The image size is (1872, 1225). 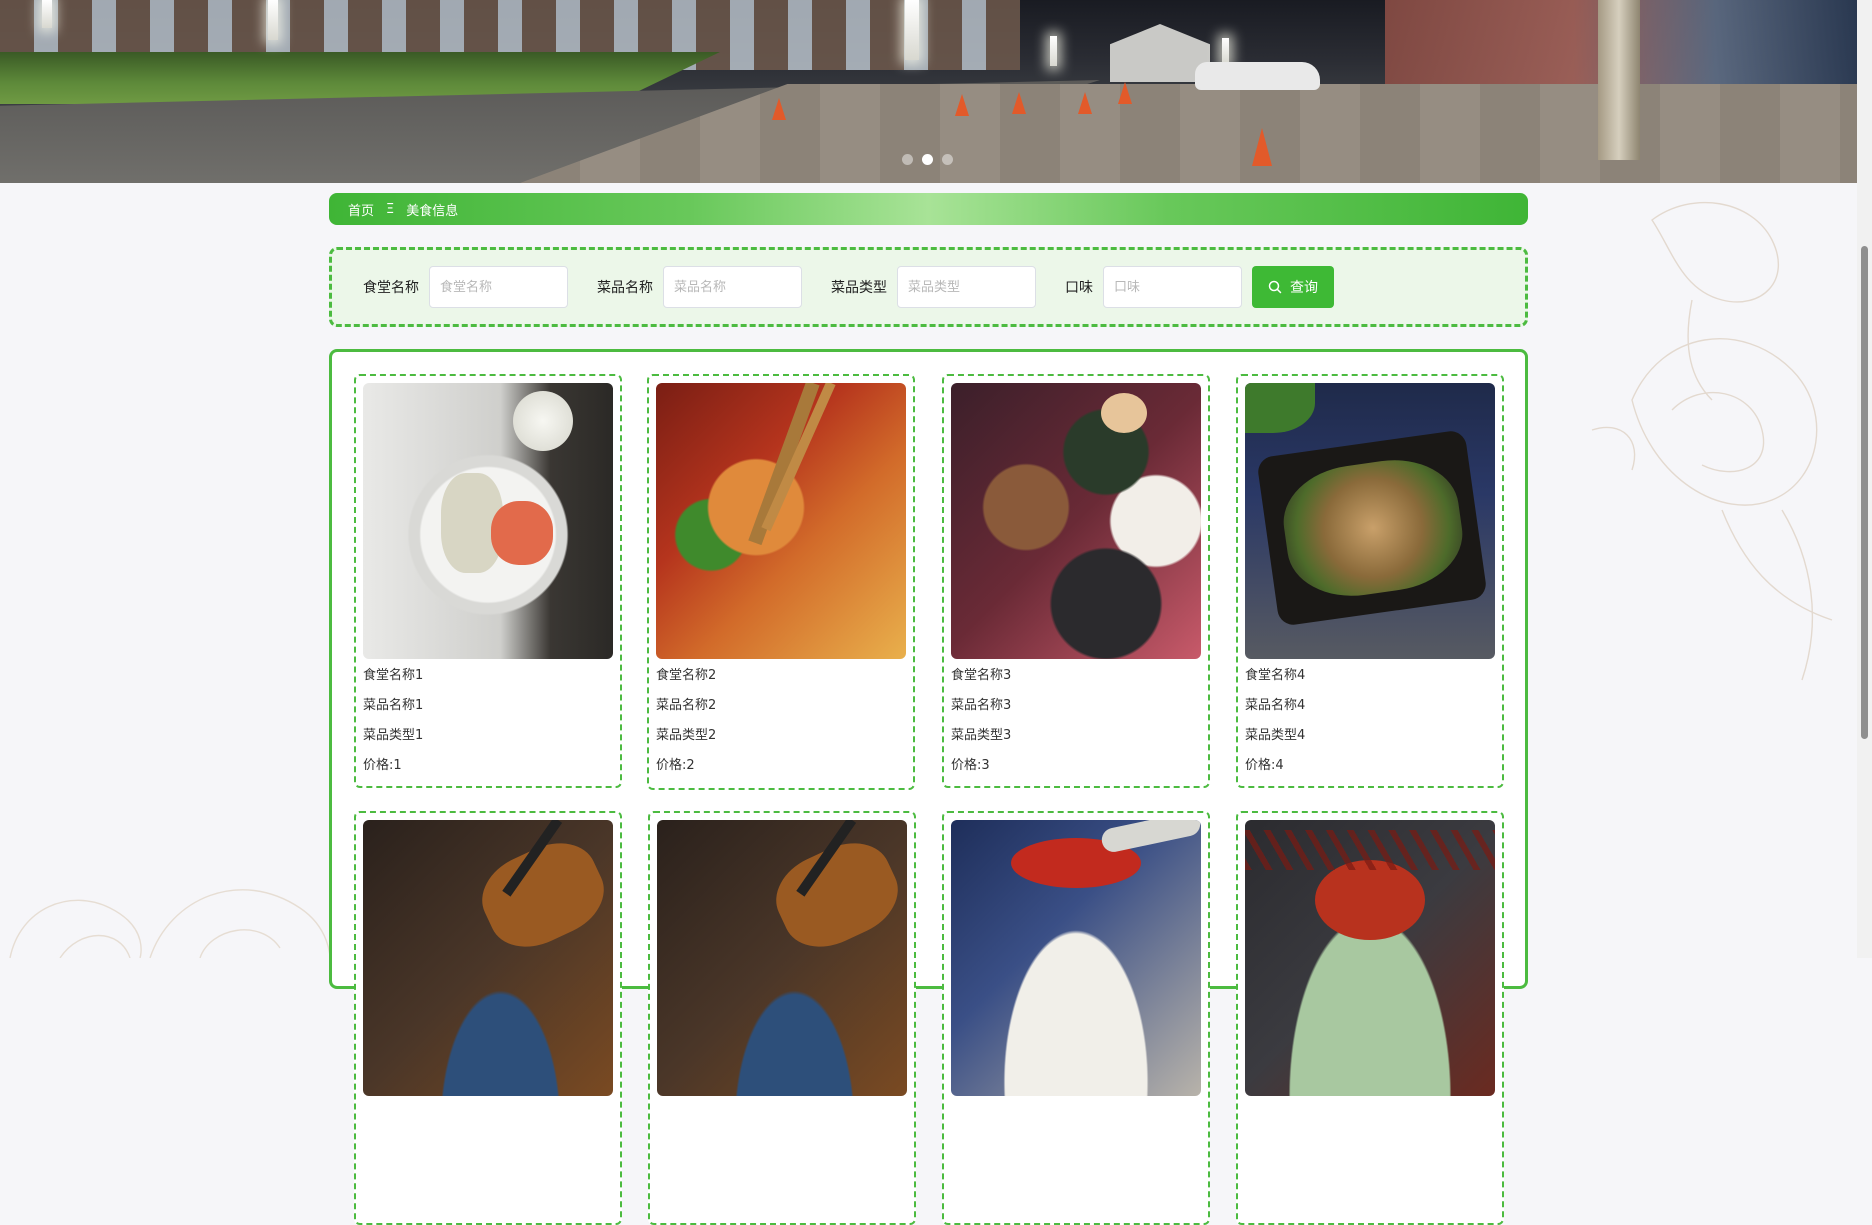 I want to click on query-button-label: 查询, so click(x=1304, y=288).